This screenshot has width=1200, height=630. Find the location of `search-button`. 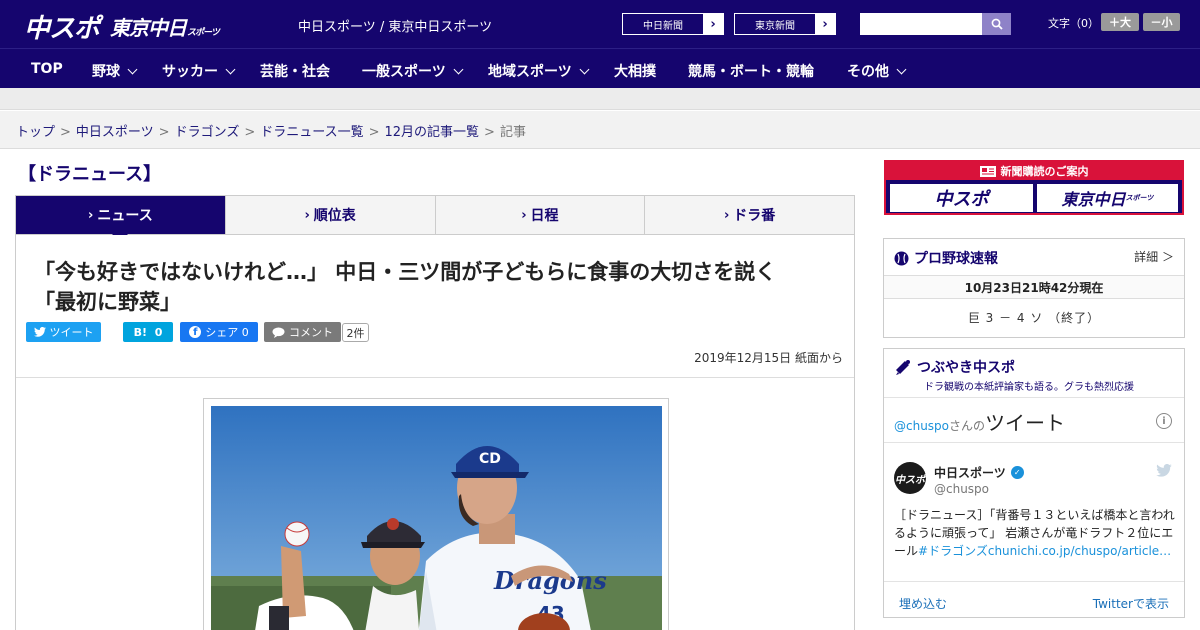

search-button is located at coordinates (996, 24).